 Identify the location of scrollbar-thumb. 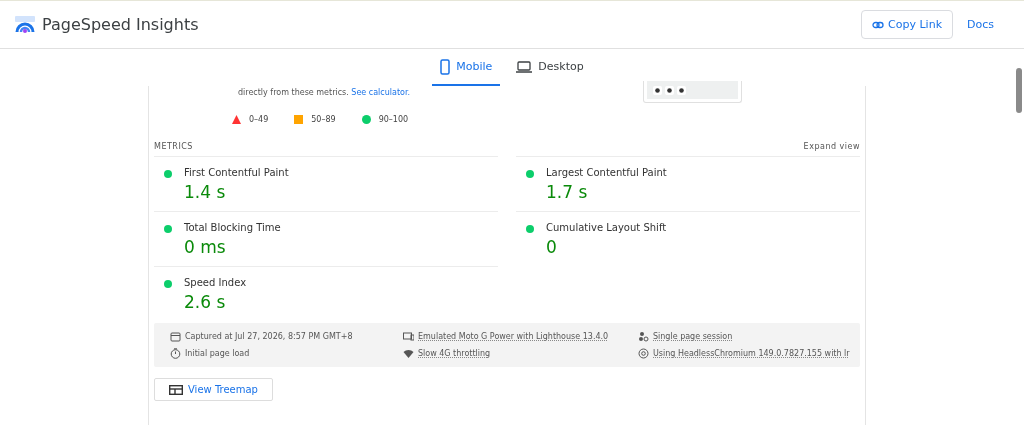
(1019, 90).